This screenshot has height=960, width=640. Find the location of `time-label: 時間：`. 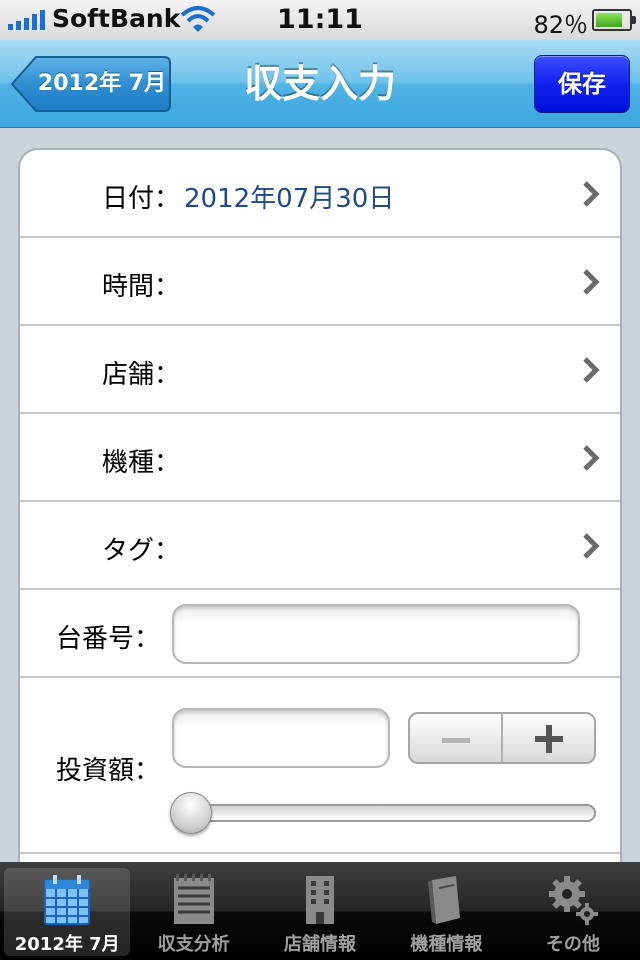

time-label: 時間： is located at coordinates (140, 287).